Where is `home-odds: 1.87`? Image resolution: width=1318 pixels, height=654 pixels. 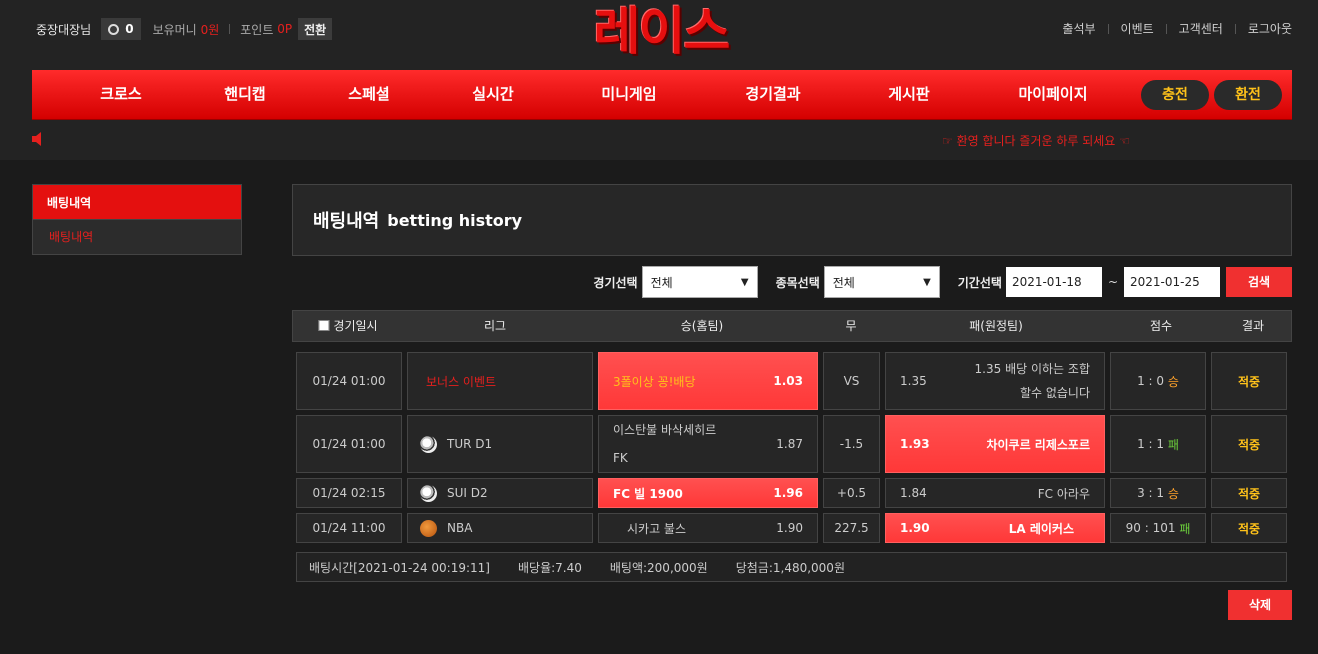
home-odds: 1.87 is located at coordinates (789, 444).